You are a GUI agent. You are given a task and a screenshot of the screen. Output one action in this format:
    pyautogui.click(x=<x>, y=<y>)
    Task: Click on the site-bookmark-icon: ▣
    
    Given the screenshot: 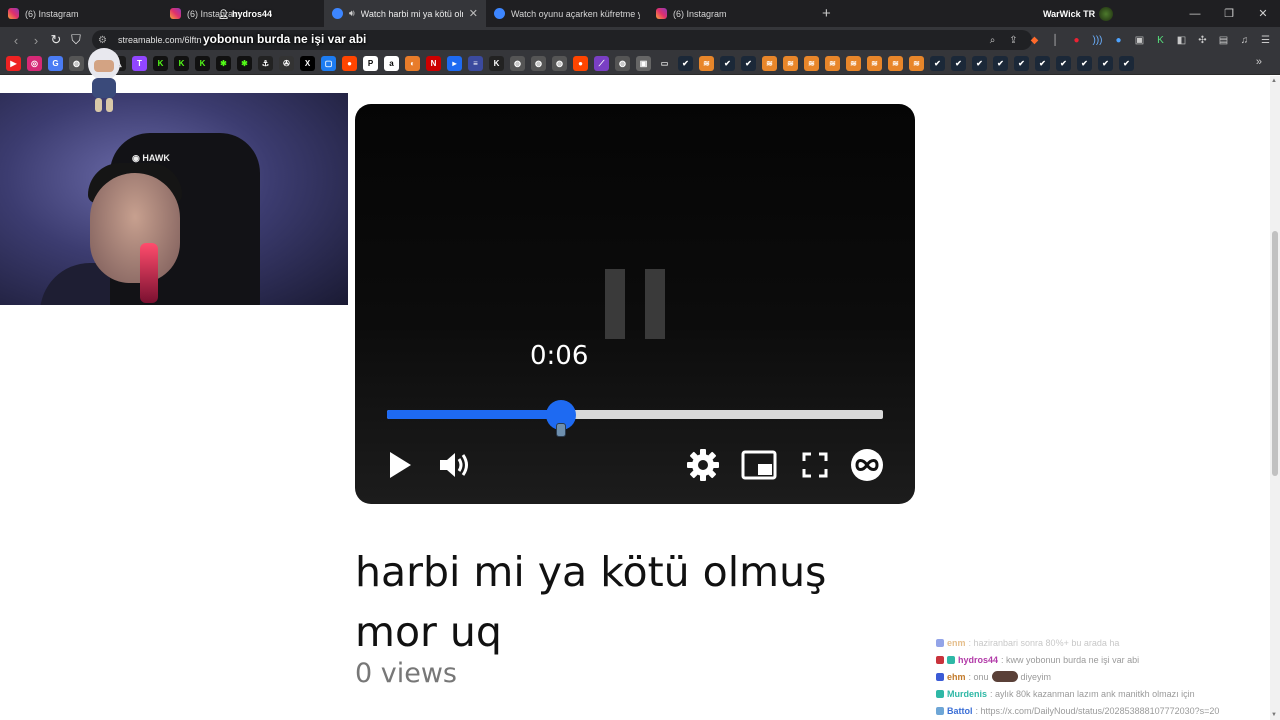 What is the action you would take?
    pyautogui.click(x=643, y=63)
    